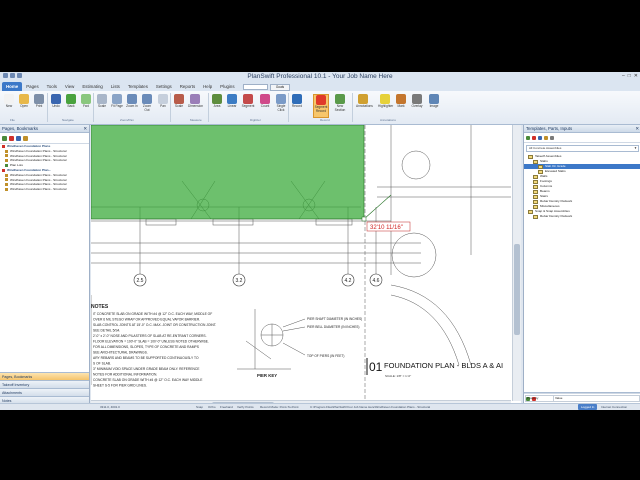  I want to click on back-button: Back, so click(71, 105).